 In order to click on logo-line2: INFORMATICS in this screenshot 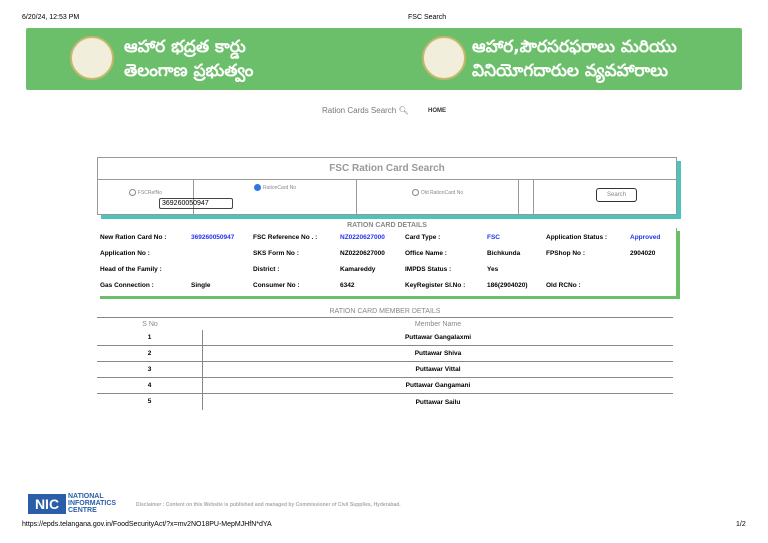, I will do `click(92, 503)`.